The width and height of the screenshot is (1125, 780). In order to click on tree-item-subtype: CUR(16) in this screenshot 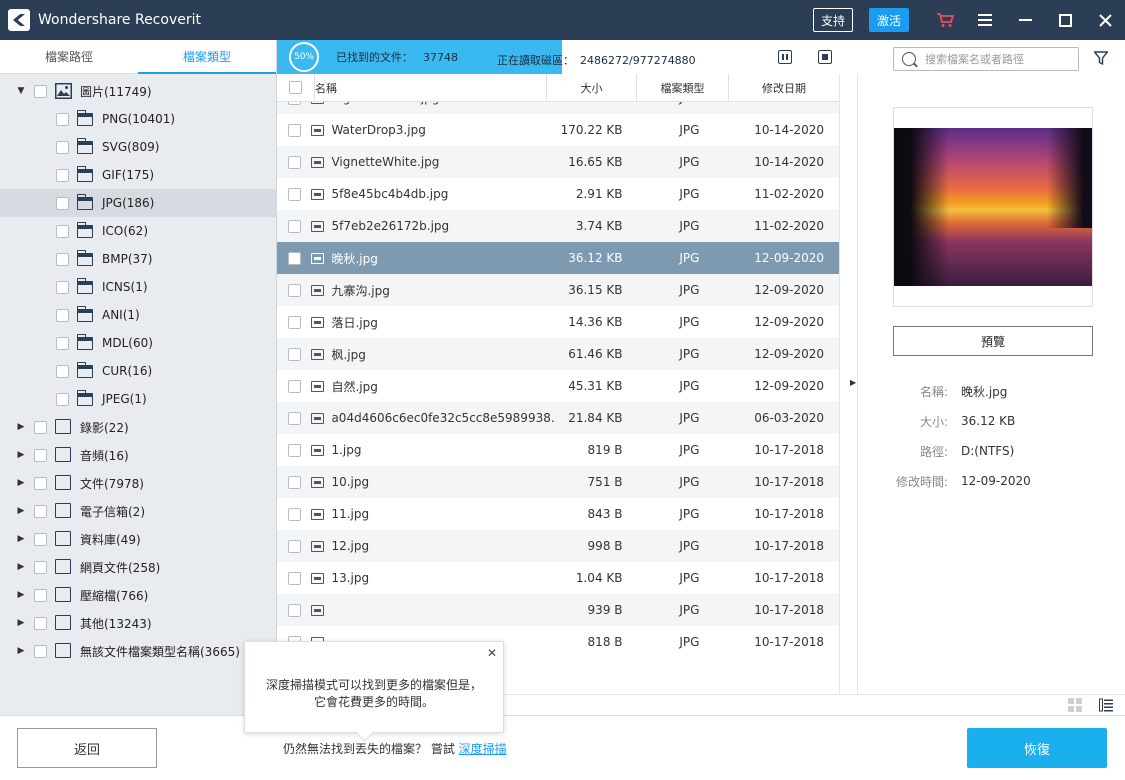, I will do `click(138, 371)`.